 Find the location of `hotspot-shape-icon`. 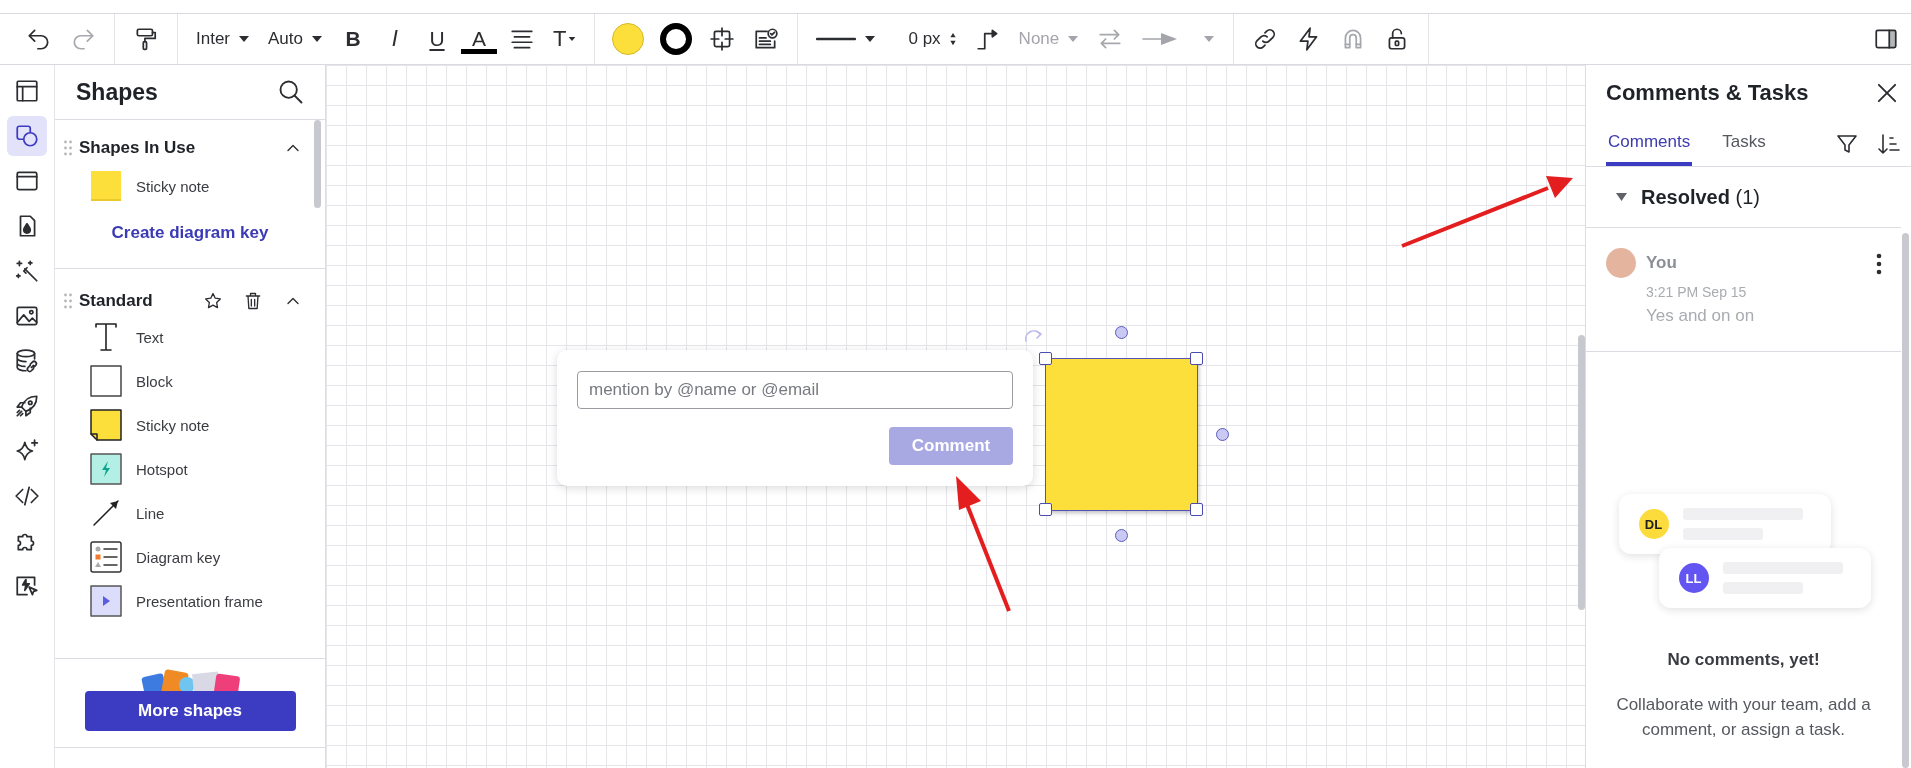

hotspot-shape-icon is located at coordinates (106, 469).